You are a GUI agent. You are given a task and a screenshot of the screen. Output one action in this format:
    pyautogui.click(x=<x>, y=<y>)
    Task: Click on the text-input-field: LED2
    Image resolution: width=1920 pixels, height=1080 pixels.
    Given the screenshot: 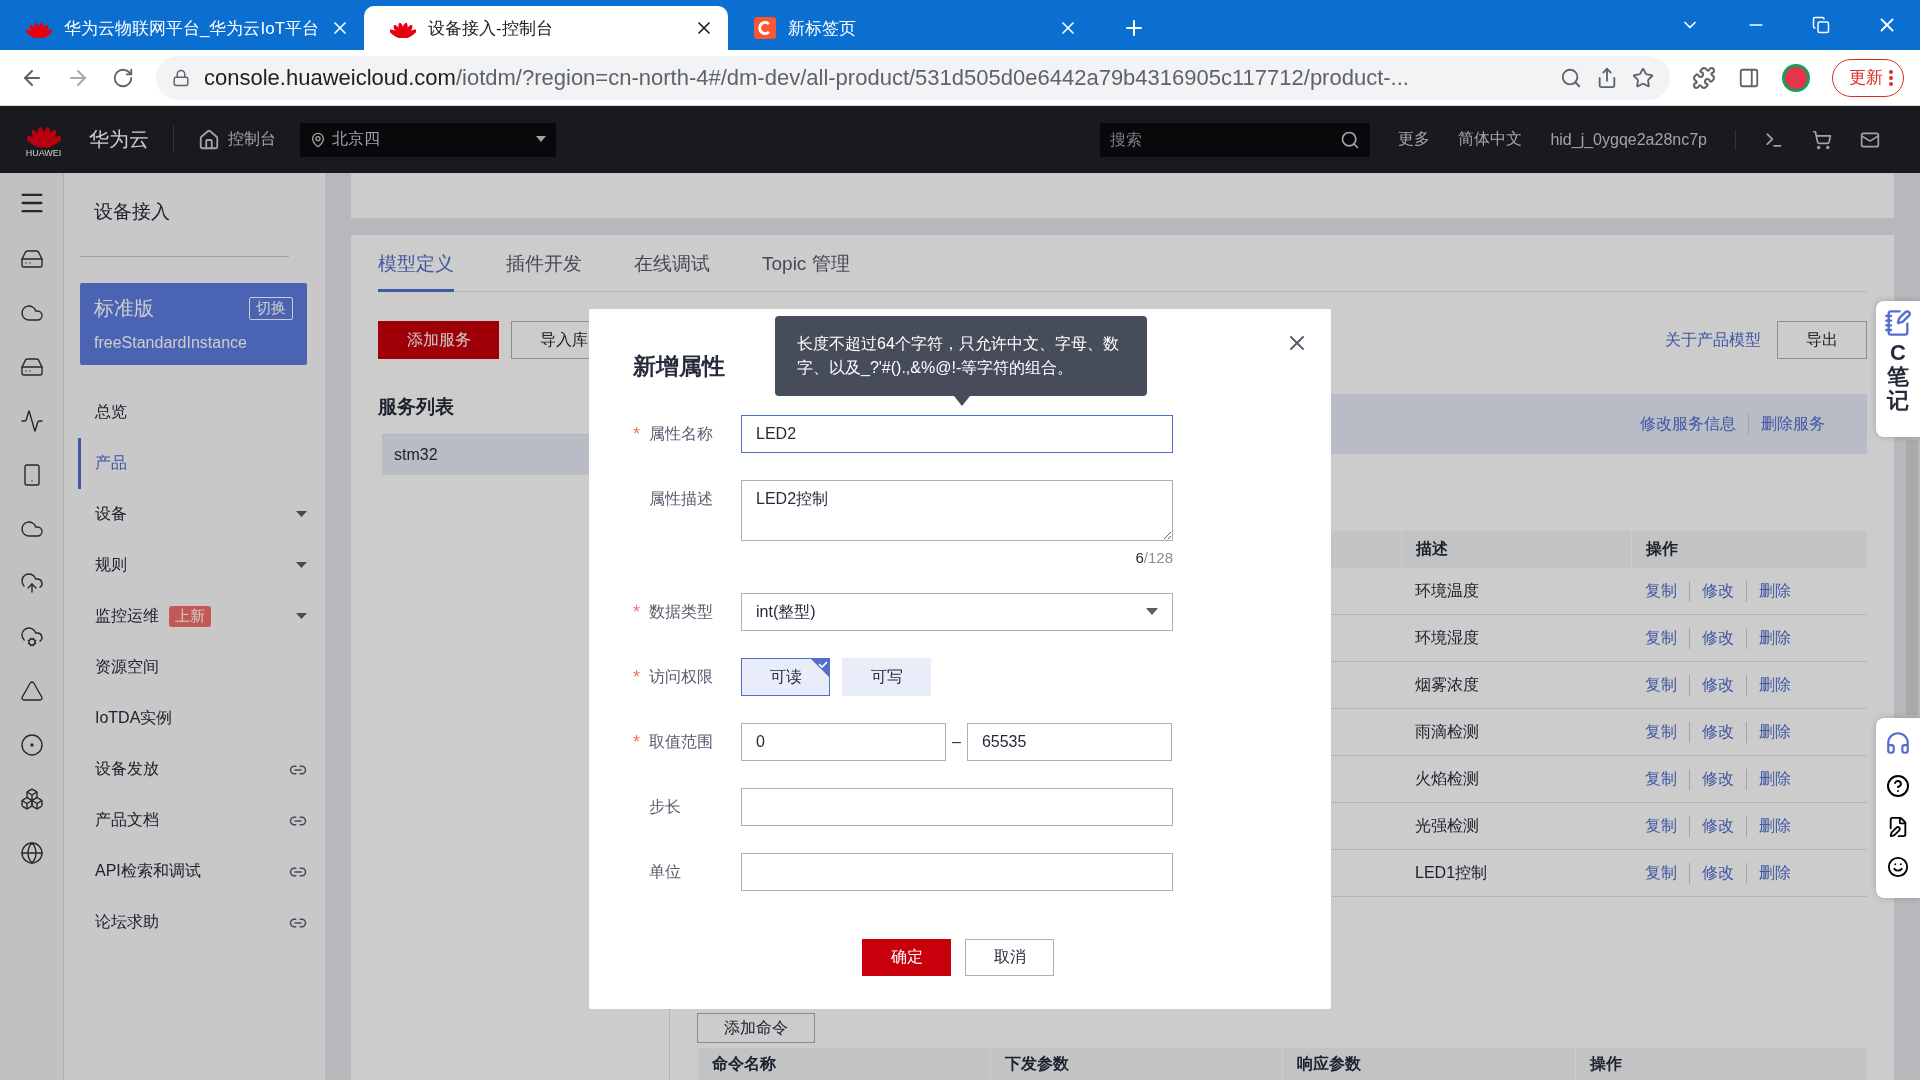 What is the action you would take?
    pyautogui.click(x=957, y=434)
    